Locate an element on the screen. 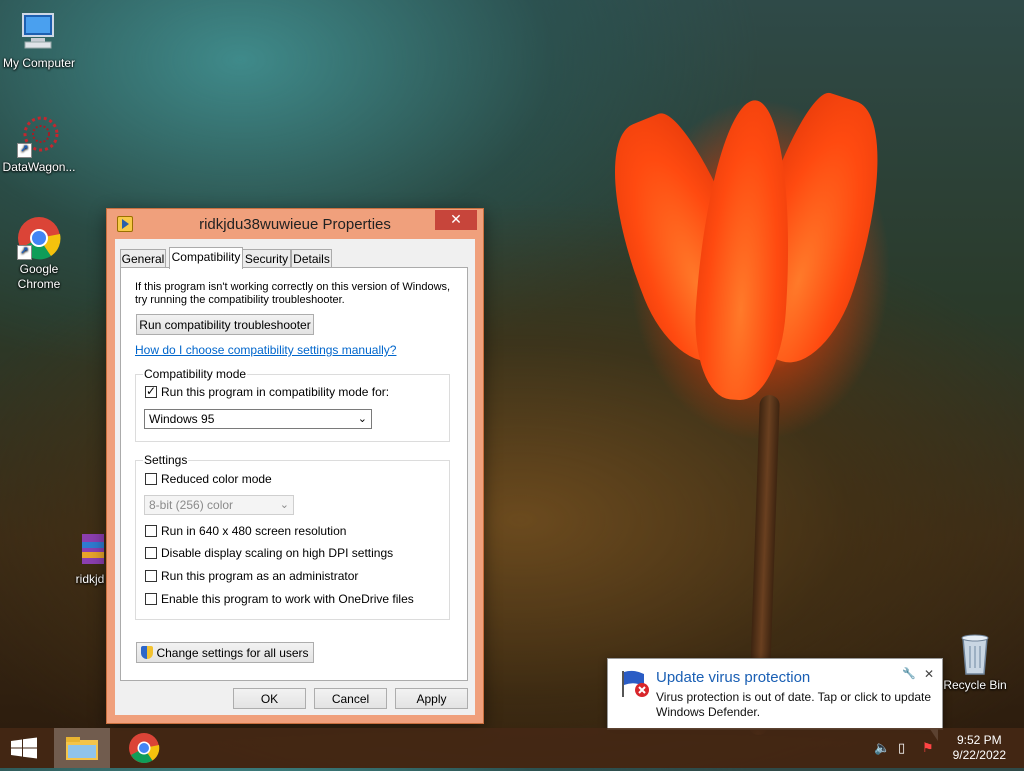 The image size is (1024, 771). desktop-icon-my-computer: My Computer is located at coordinates (39, 40).